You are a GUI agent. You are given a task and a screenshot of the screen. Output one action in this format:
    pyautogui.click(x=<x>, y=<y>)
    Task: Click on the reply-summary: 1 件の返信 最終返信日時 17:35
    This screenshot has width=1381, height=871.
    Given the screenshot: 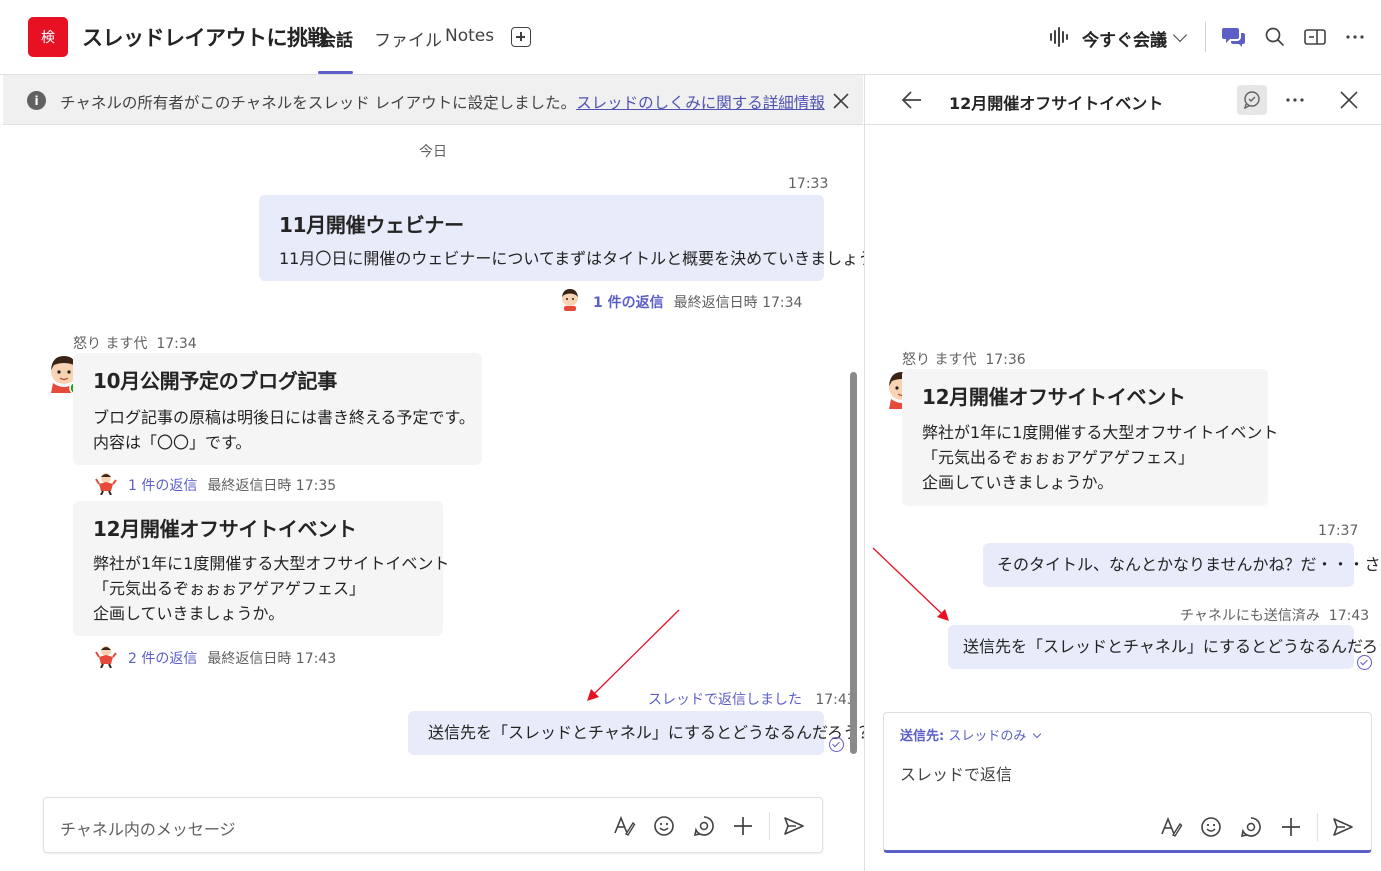 What is the action you would take?
    pyautogui.click(x=232, y=485)
    